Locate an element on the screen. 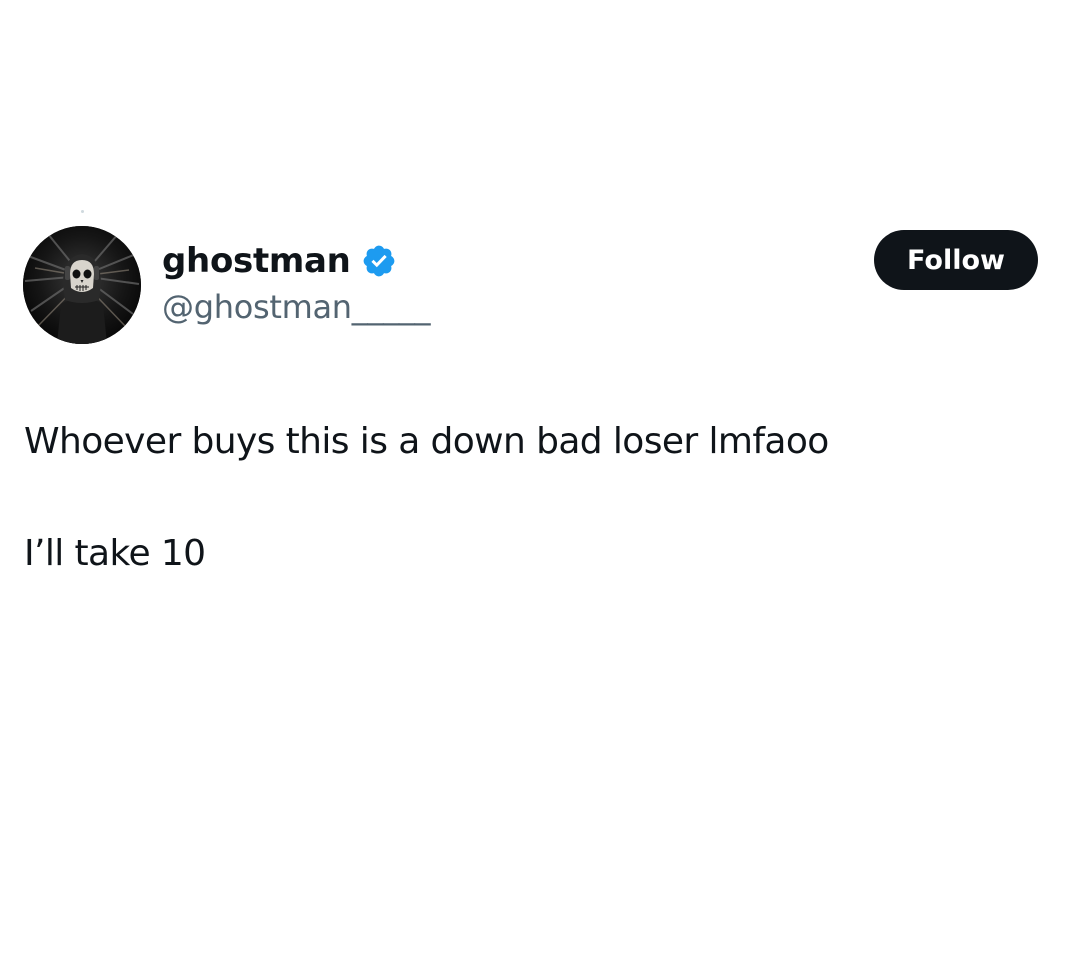  avatar is located at coordinates (82, 285).